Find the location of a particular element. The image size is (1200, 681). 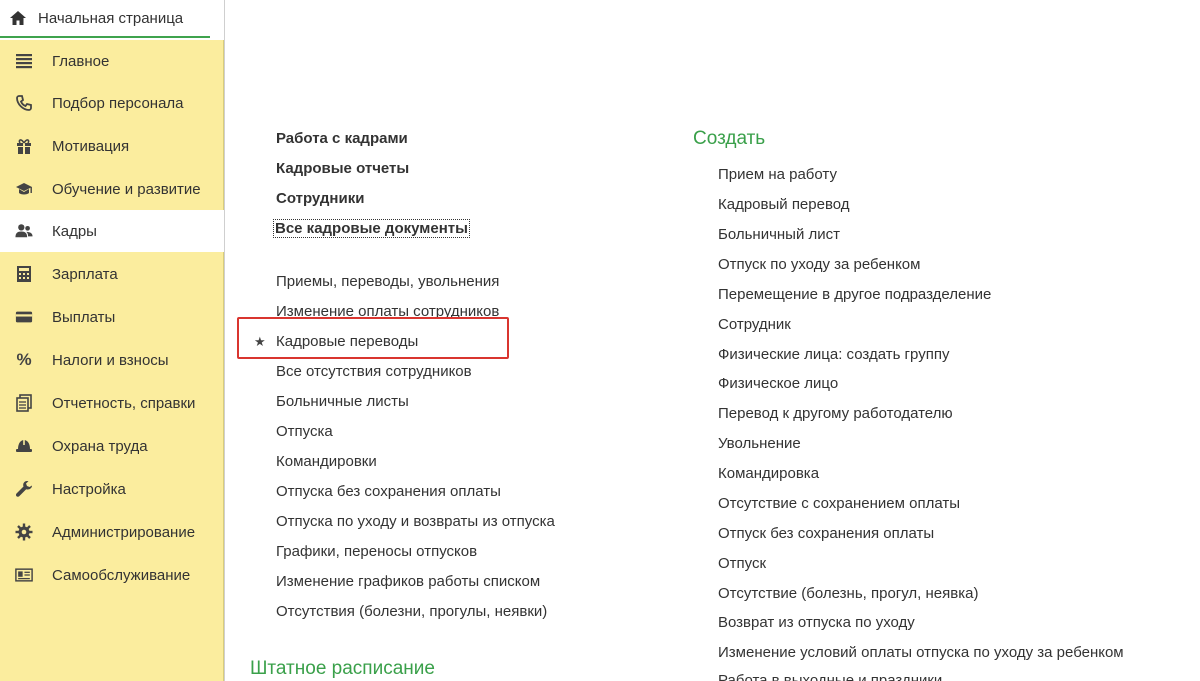

create-item: Увольнение is located at coordinates (759, 443).